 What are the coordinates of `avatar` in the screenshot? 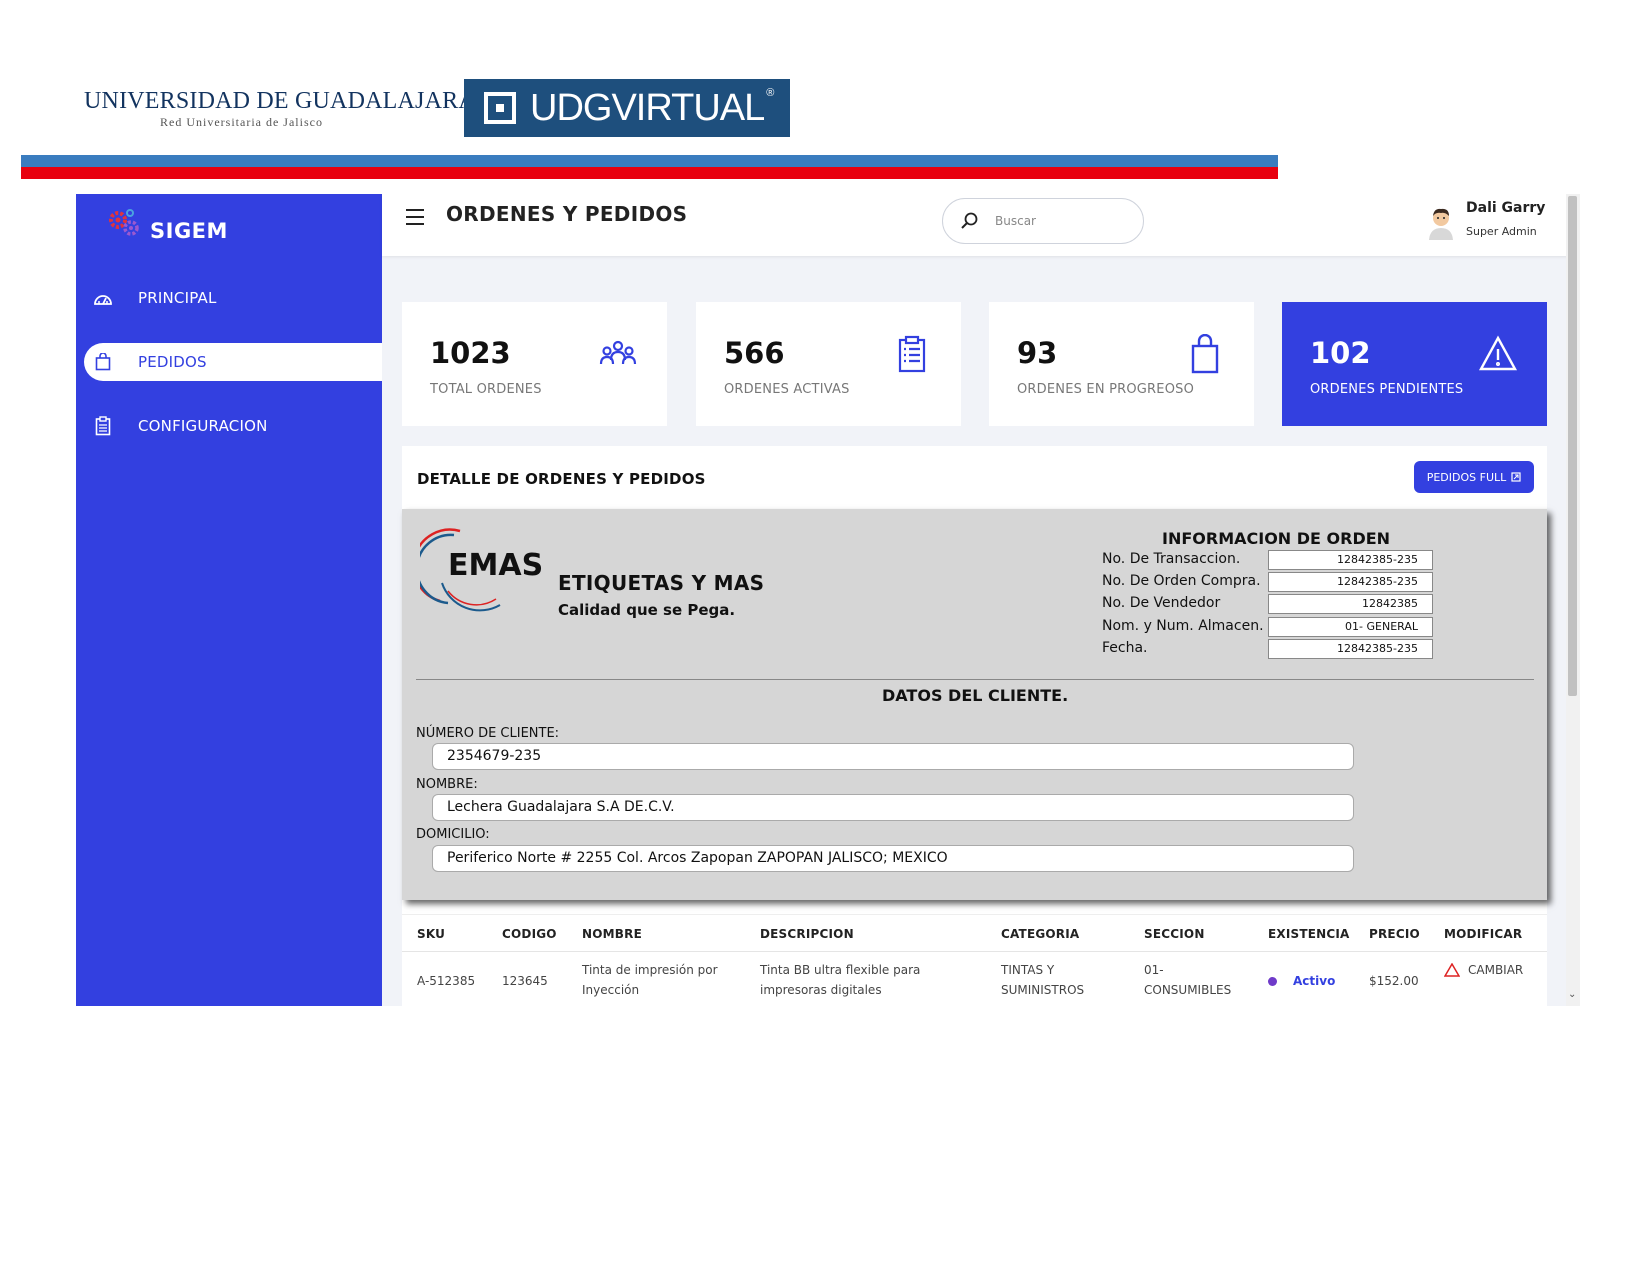 It's located at (1441, 223).